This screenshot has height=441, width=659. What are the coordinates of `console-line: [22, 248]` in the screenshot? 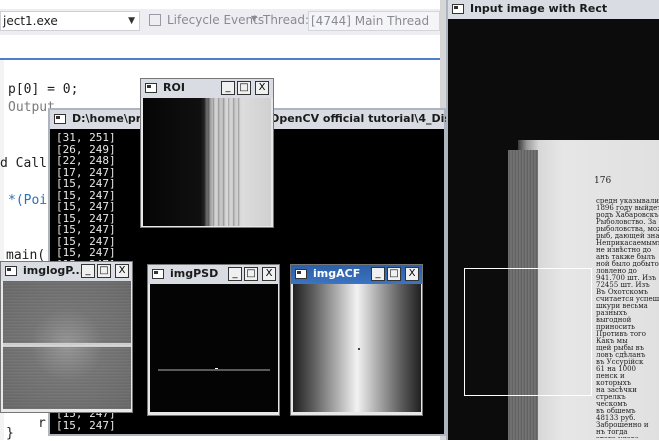 It's located at (86, 160).